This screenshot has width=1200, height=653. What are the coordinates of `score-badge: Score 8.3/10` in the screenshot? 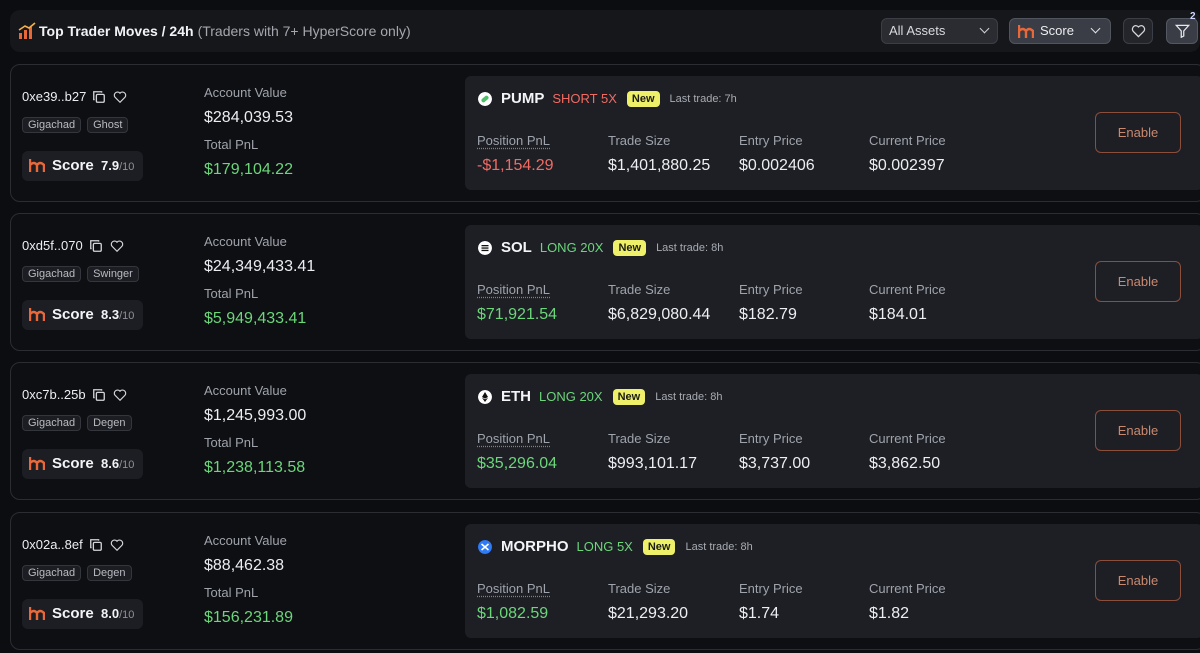 It's located at (82, 315).